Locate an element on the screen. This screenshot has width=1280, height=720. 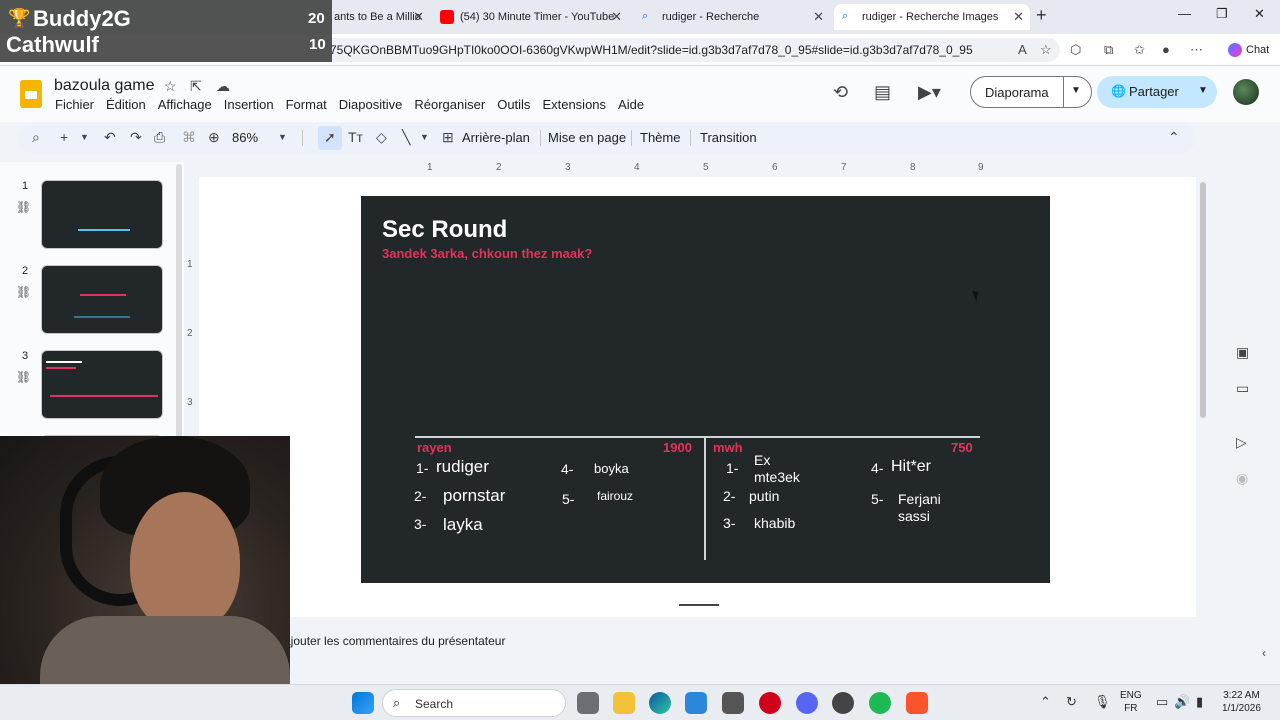
folder-icon: ▭ is located at coordinates (1242, 388).